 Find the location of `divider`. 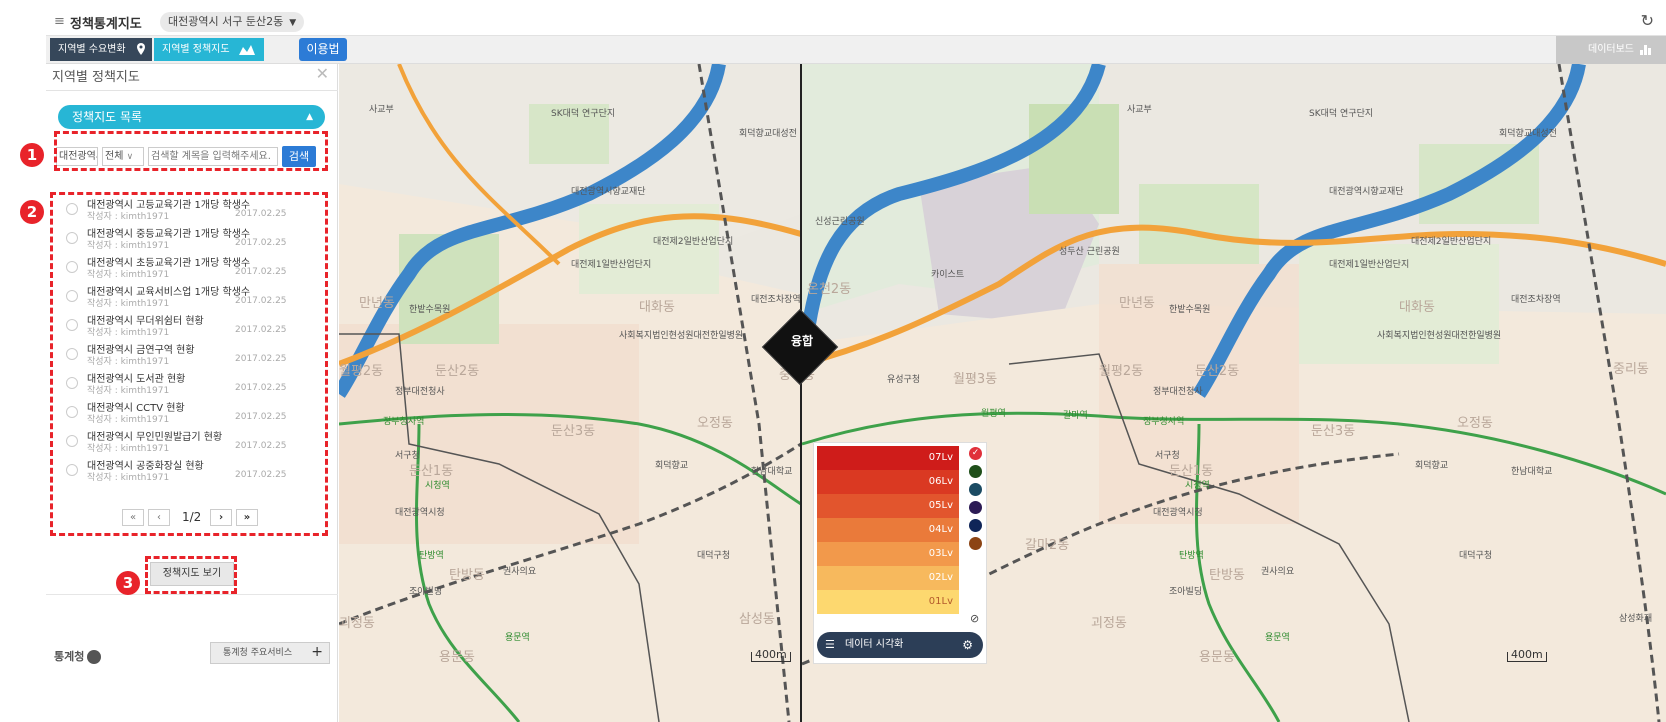

divider is located at coordinates (192, 90).